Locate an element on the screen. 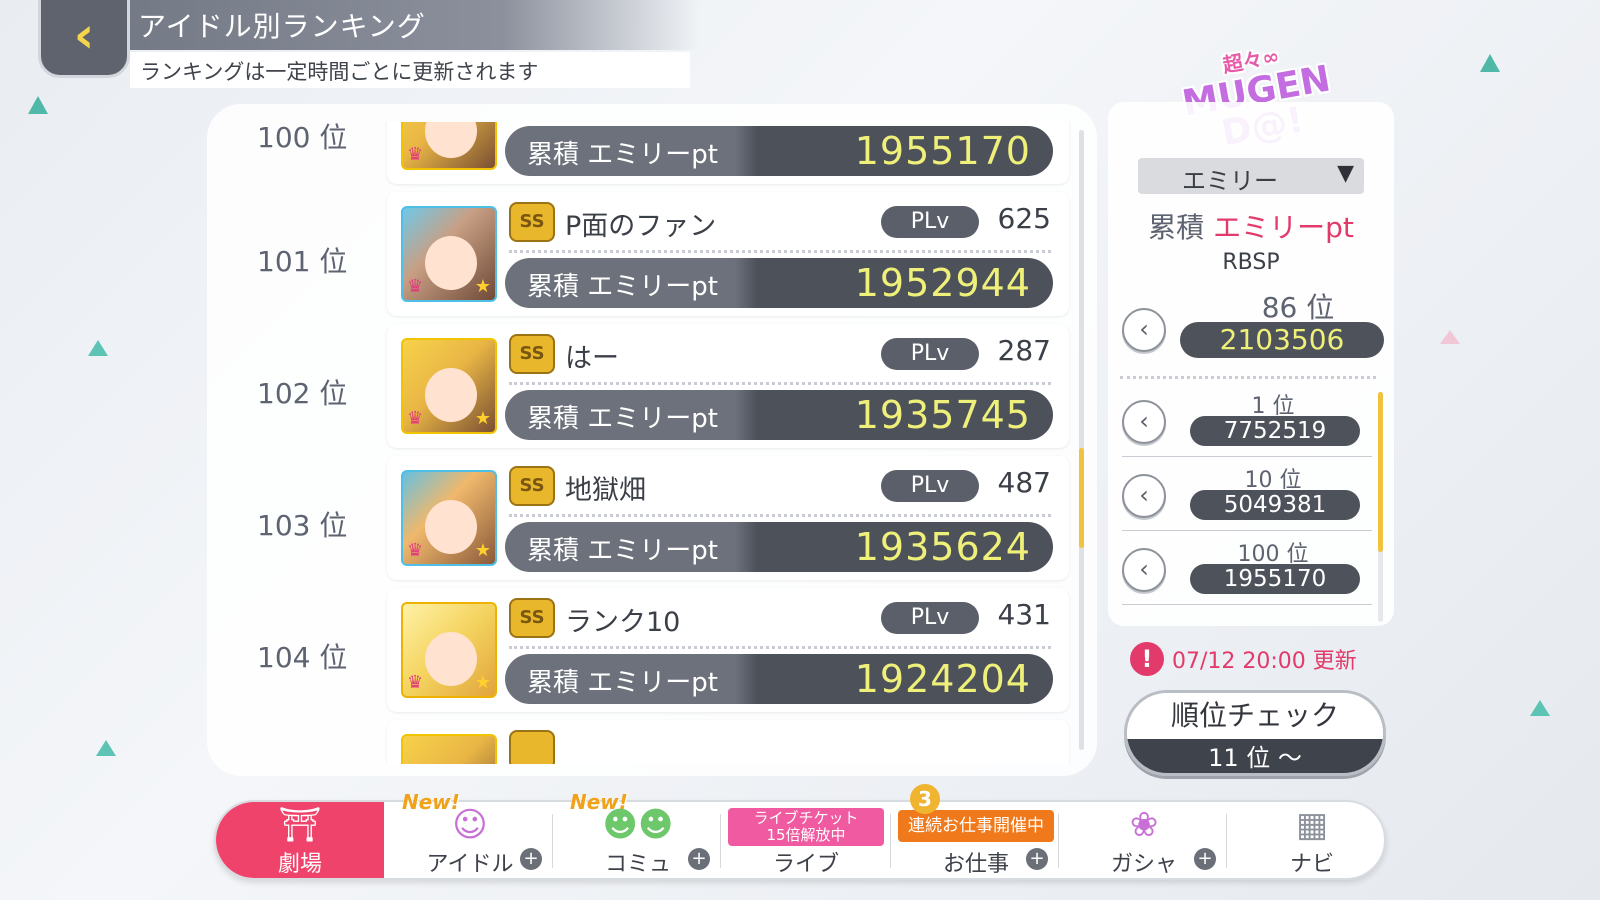  nav-item-navi: ▦ ナビ is located at coordinates (1312, 840).